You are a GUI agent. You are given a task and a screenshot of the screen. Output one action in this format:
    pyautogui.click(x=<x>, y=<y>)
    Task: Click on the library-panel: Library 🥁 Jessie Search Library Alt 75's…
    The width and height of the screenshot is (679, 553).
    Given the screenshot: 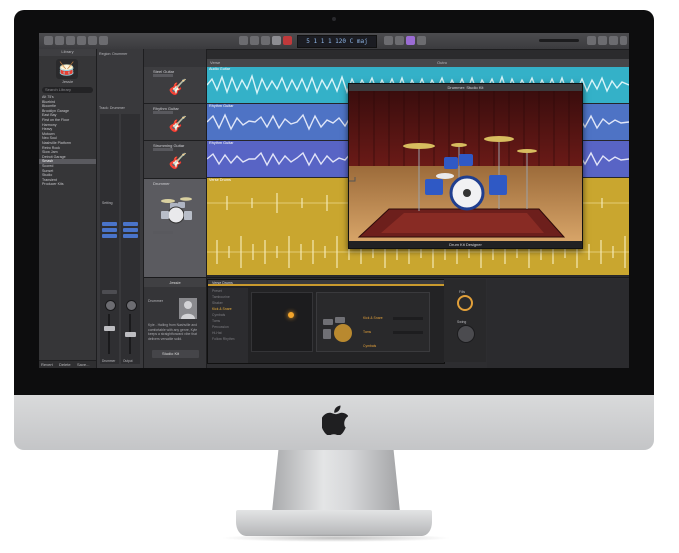 What is the action you would take?
    pyautogui.click(x=68, y=208)
    